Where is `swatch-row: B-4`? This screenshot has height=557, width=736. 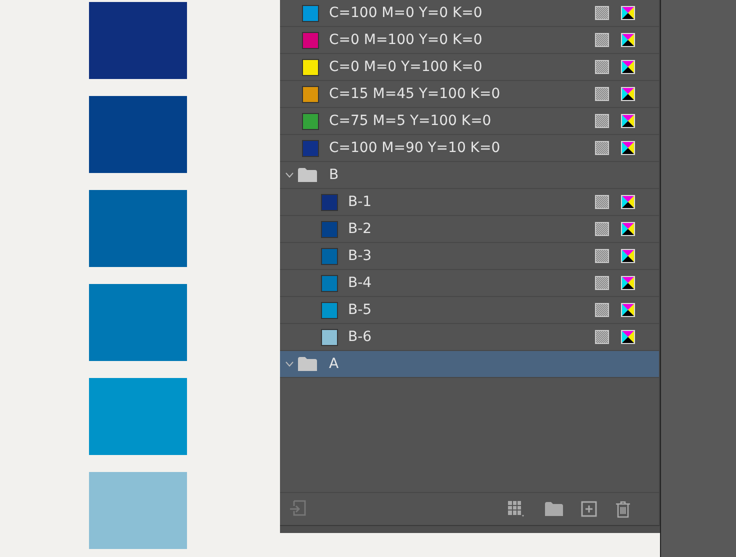
swatch-row: B-4 is located at coordinates (469, 283).